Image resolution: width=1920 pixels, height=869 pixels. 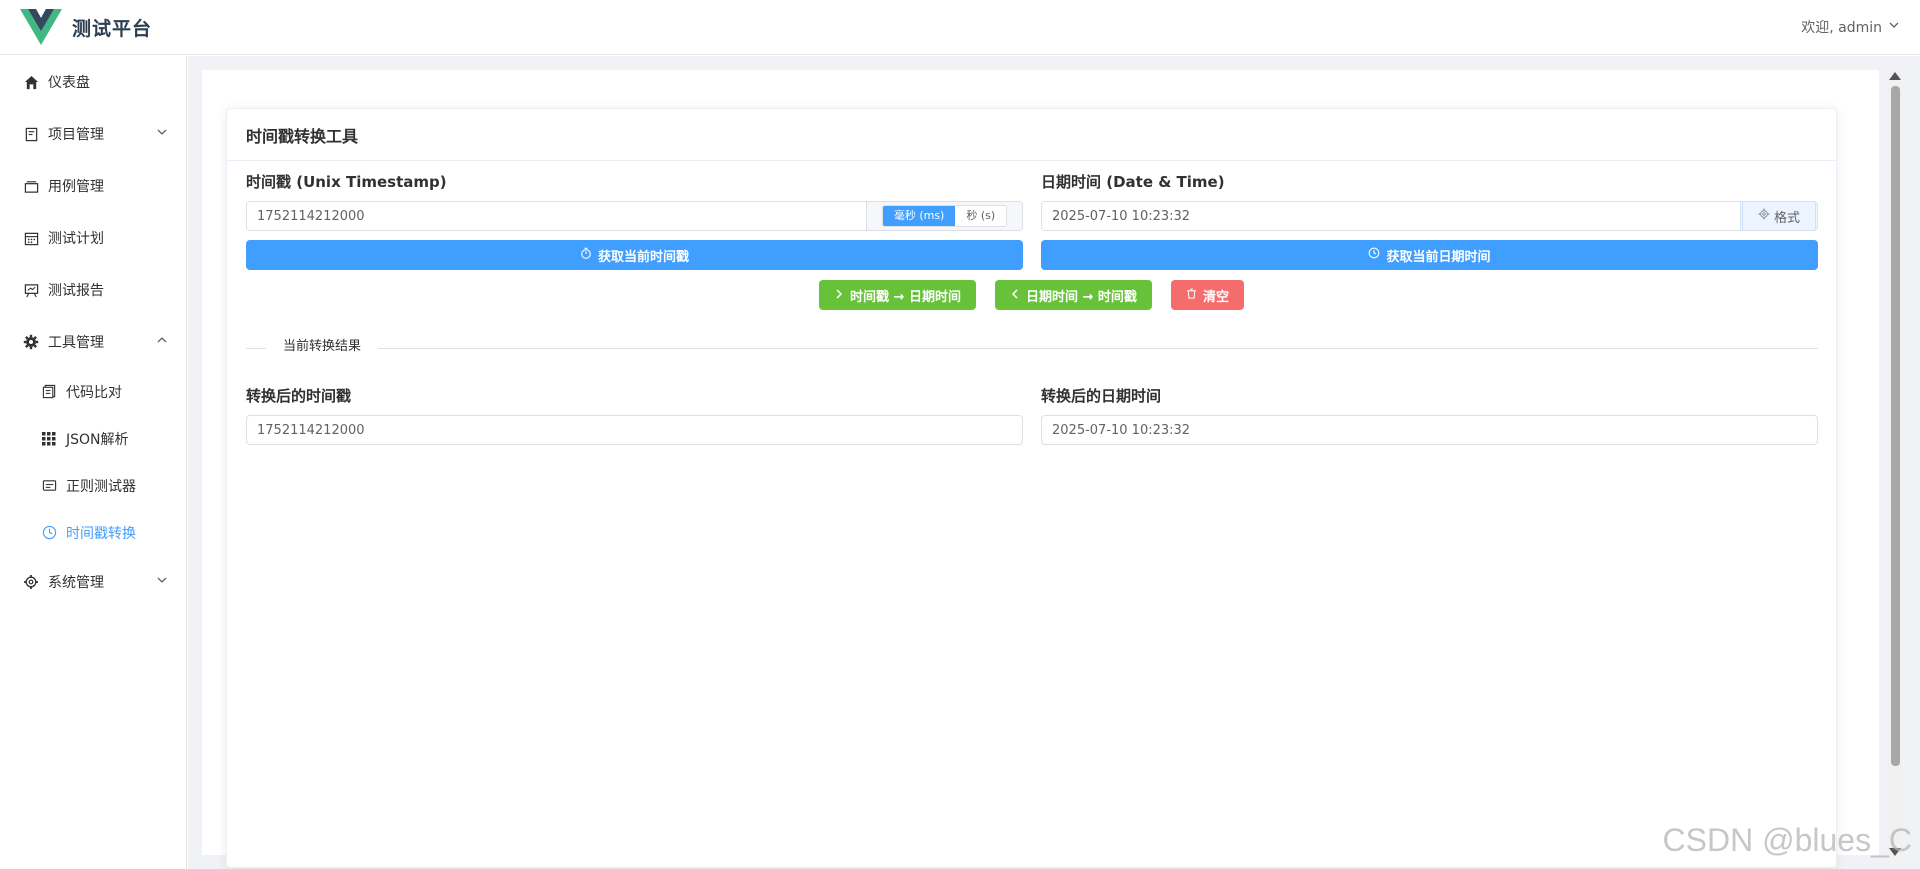 I want to click on sidebar-item-label: 项目管理, so click(x=76, y=135).